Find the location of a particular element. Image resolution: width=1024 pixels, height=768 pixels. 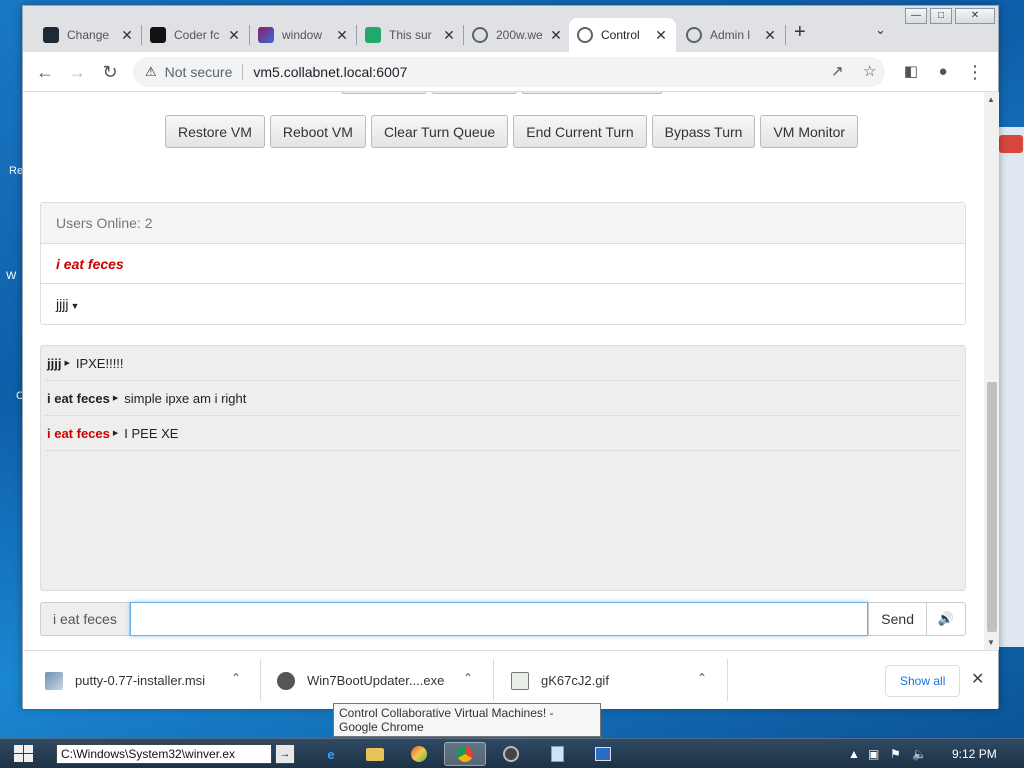

chrome-icon is located at coordinates (465, 754).